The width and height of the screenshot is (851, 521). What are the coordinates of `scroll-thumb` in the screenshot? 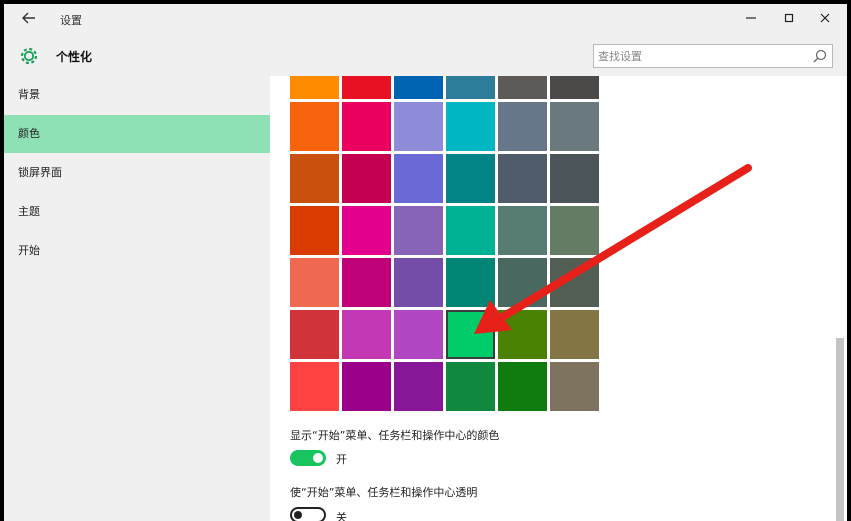 It's located at (840, 429).